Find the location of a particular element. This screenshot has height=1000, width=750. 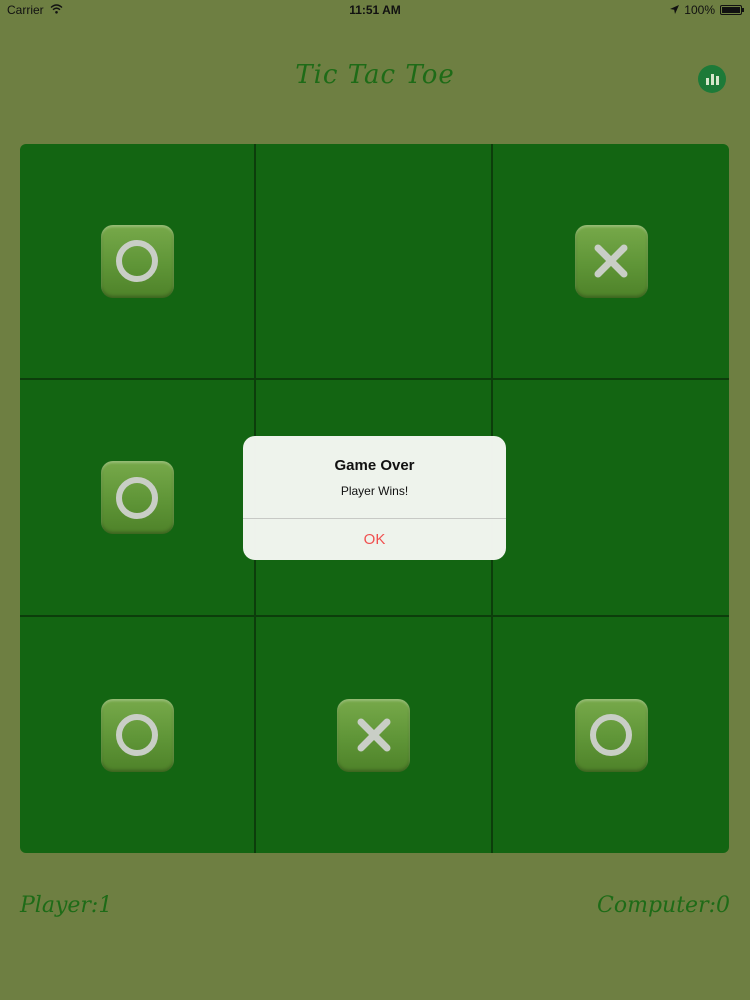

alert-message: Player Wins! is located at coordinates (374, 491).